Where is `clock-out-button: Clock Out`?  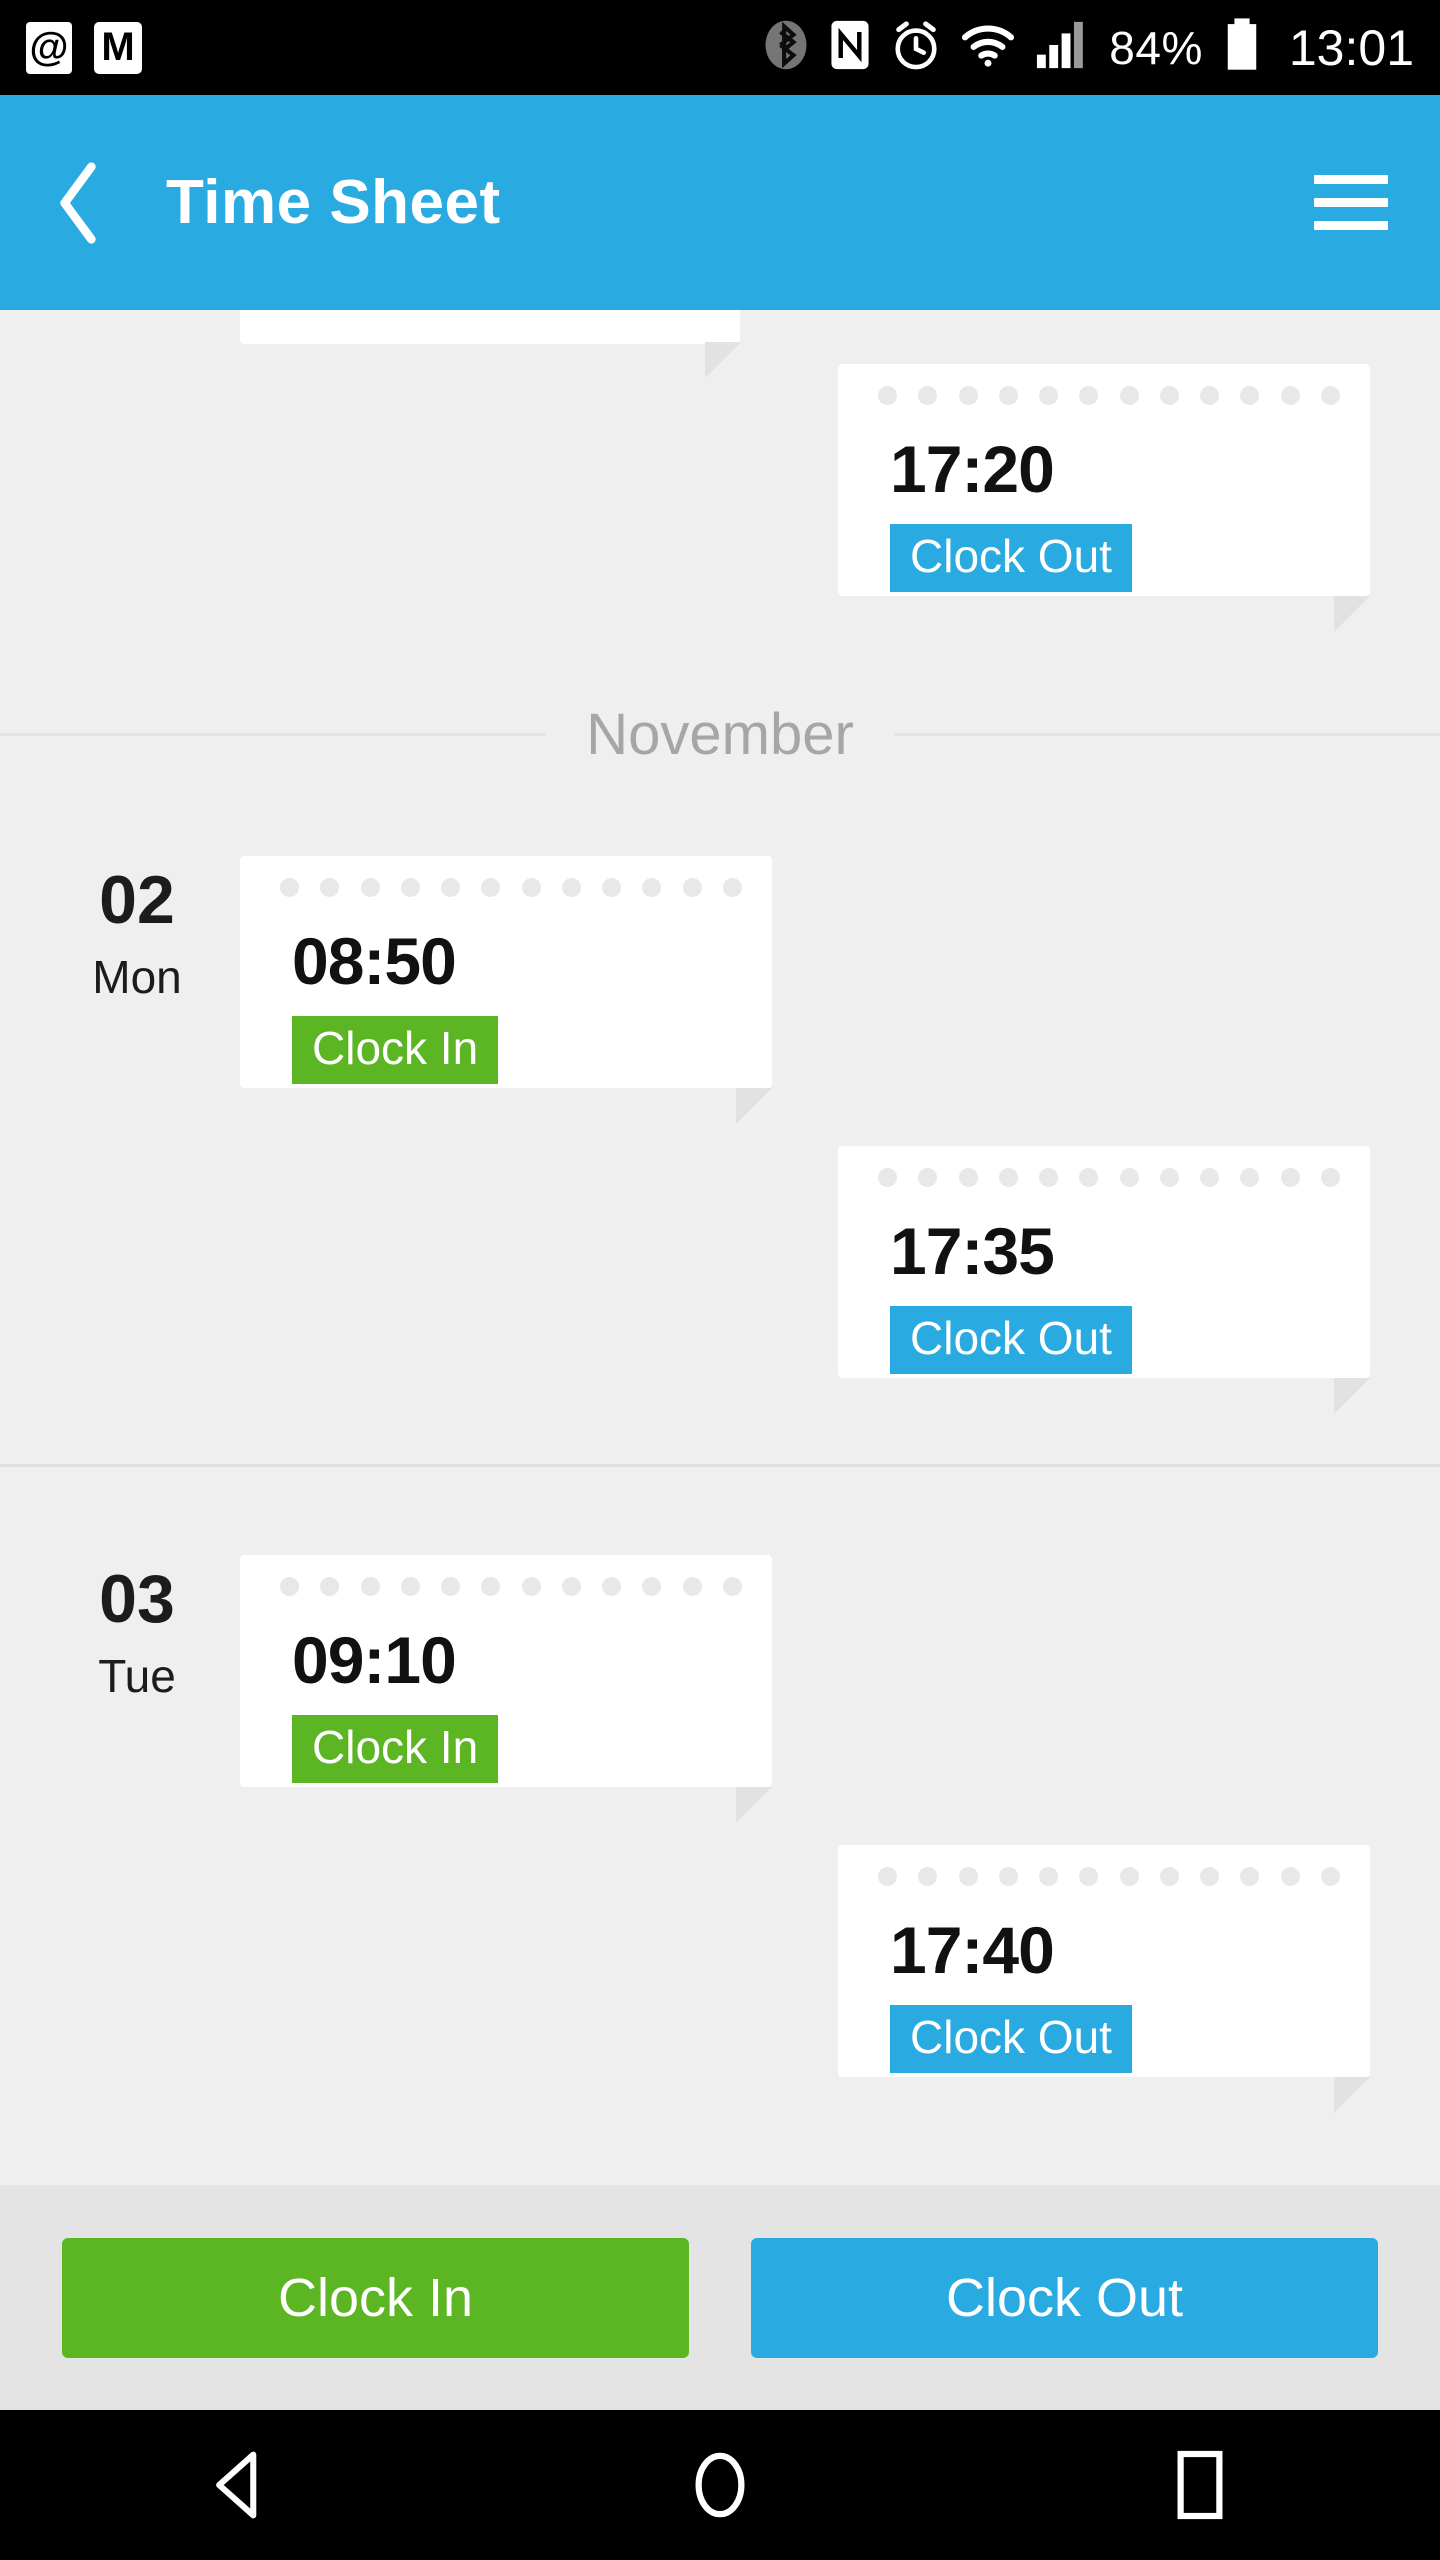
clock-out-button: Clock Out is located at coordinates (1064, 2297).